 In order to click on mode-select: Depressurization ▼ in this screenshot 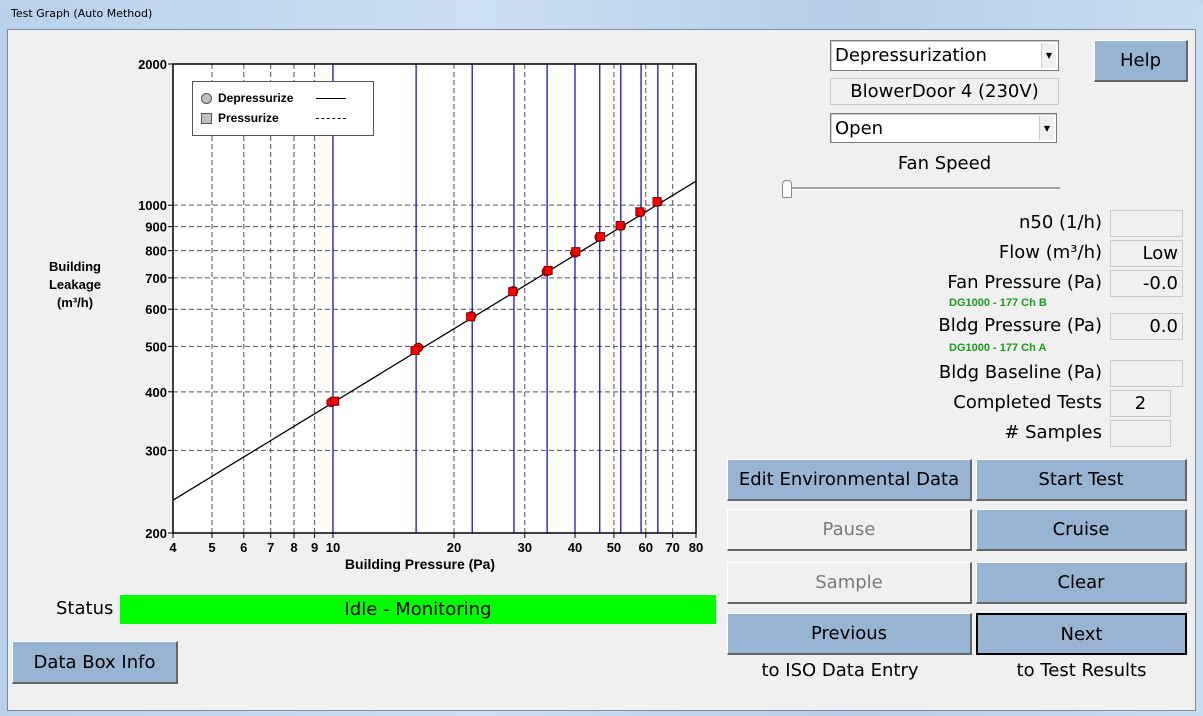, I will do `click(944, 55)`.